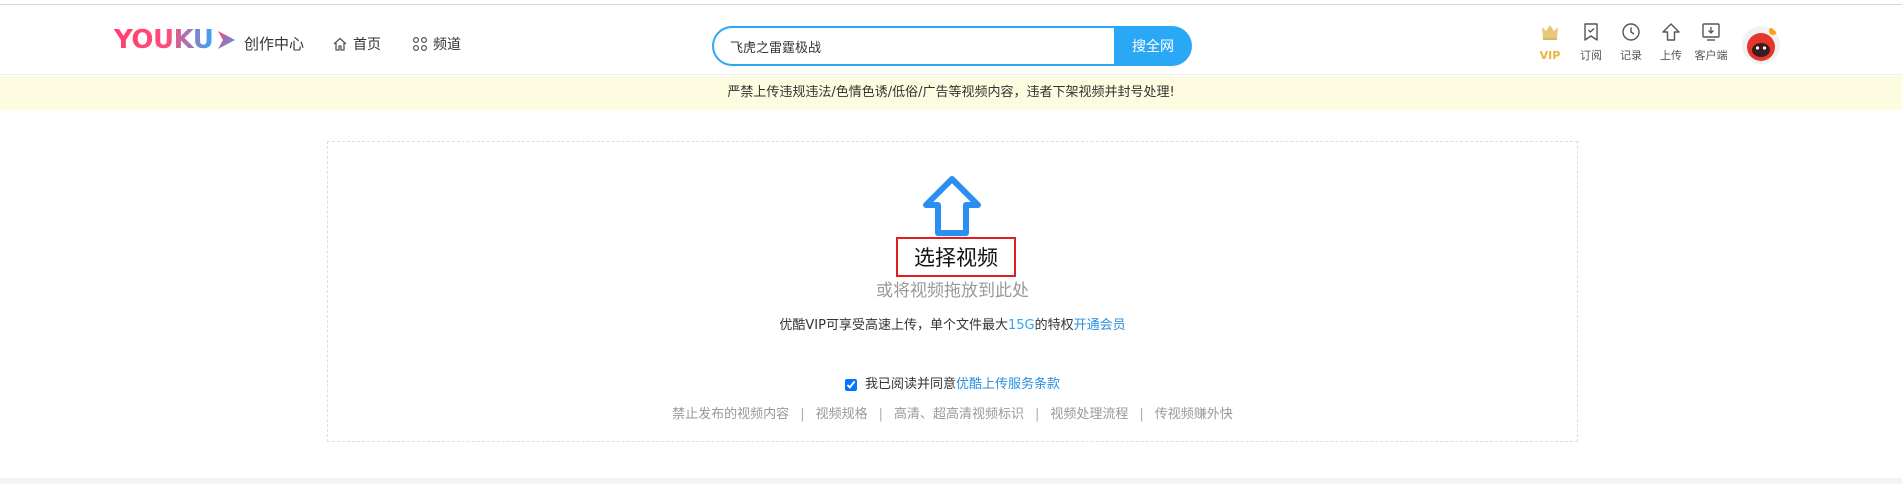 The height and width of the screenshot is (484, 1902). Describe the element at coordinates (447, 45) in the screenshot. I see `nav-channel-label: 频道` at that location.